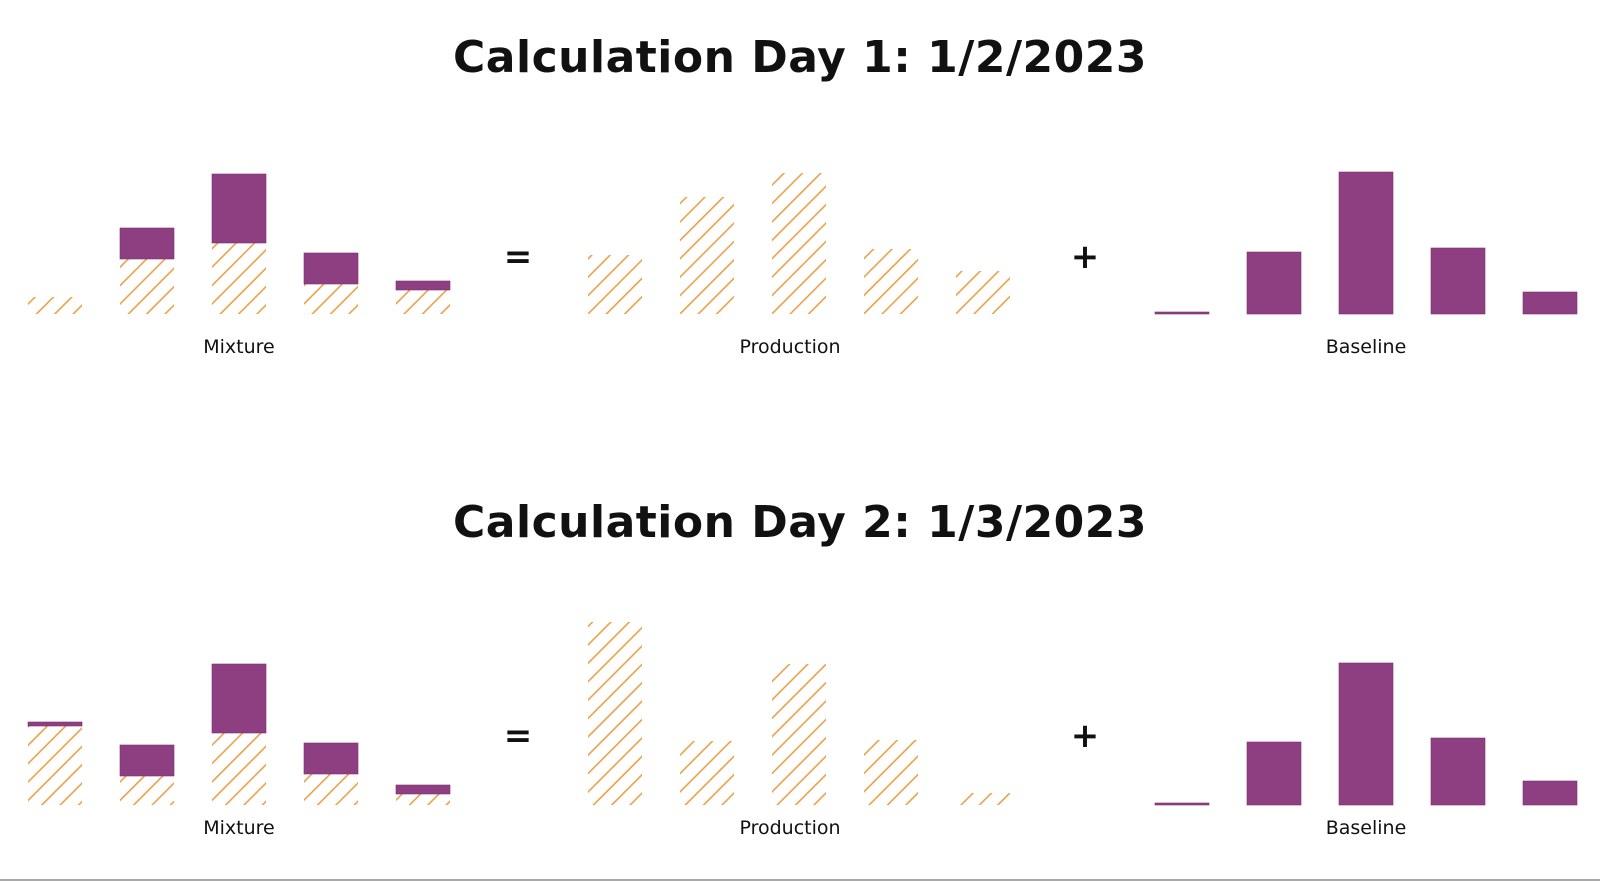 This screenshot has width=1600, height=881. I want to click on plus-sign-day-2: +, so click(1085, 736).